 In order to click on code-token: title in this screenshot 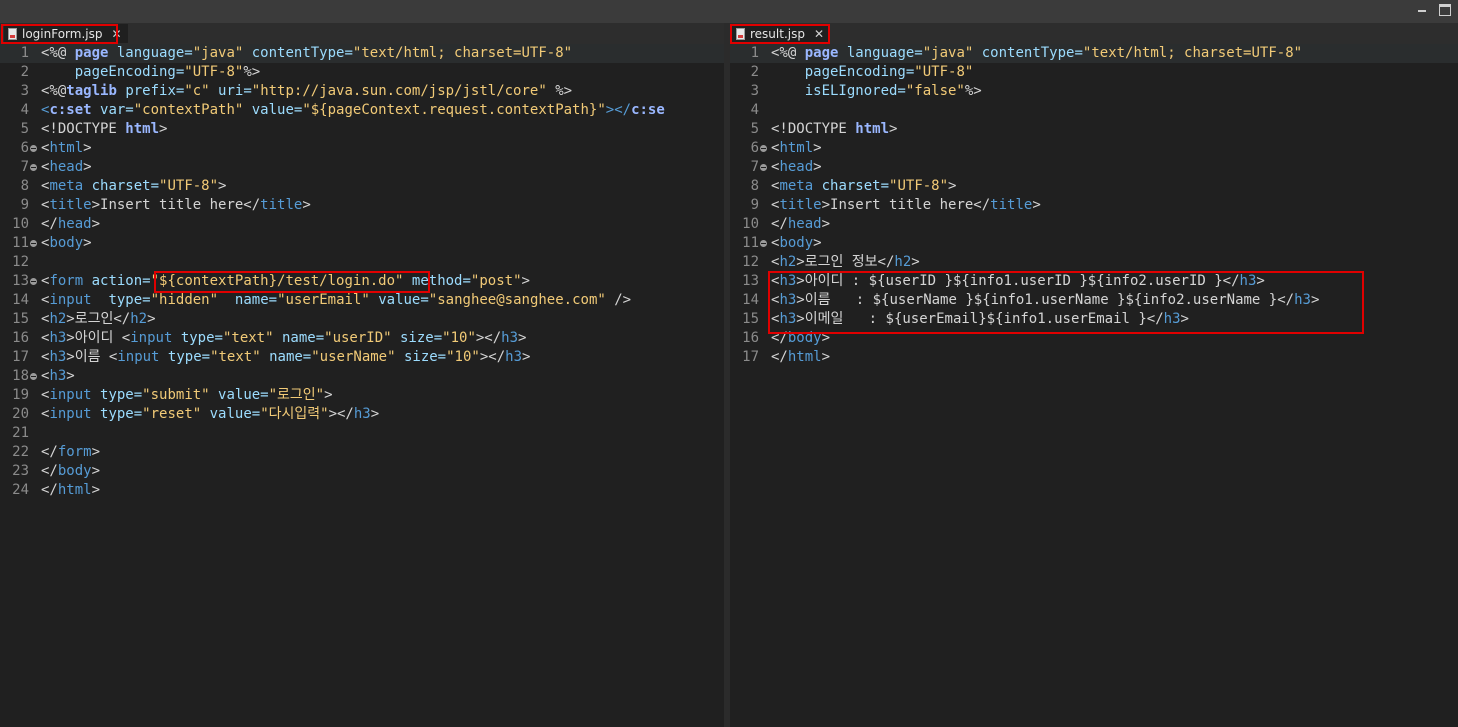, I will do `click(281, 205)`.